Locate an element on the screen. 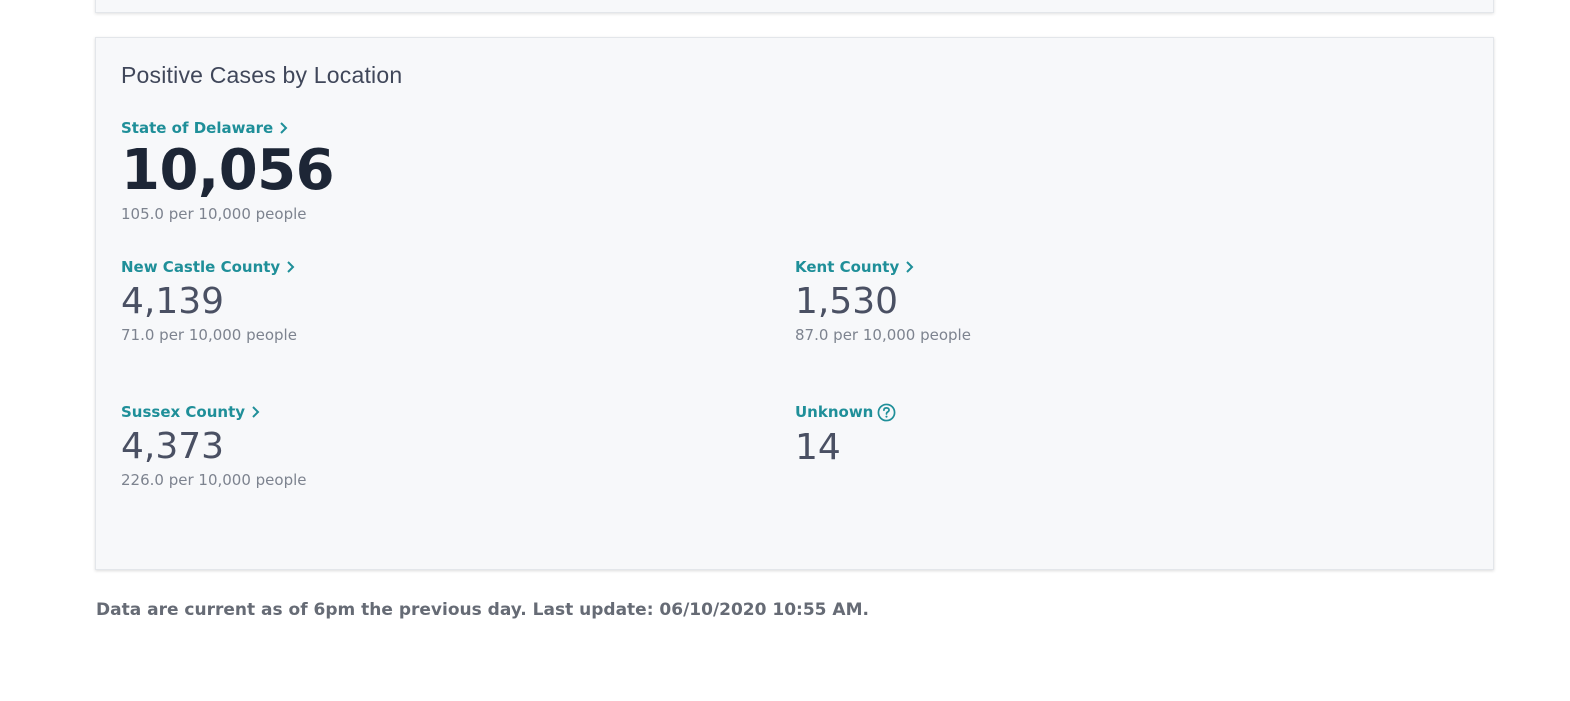  unknown-case-count: 14 is located at coordinates (818, 447).